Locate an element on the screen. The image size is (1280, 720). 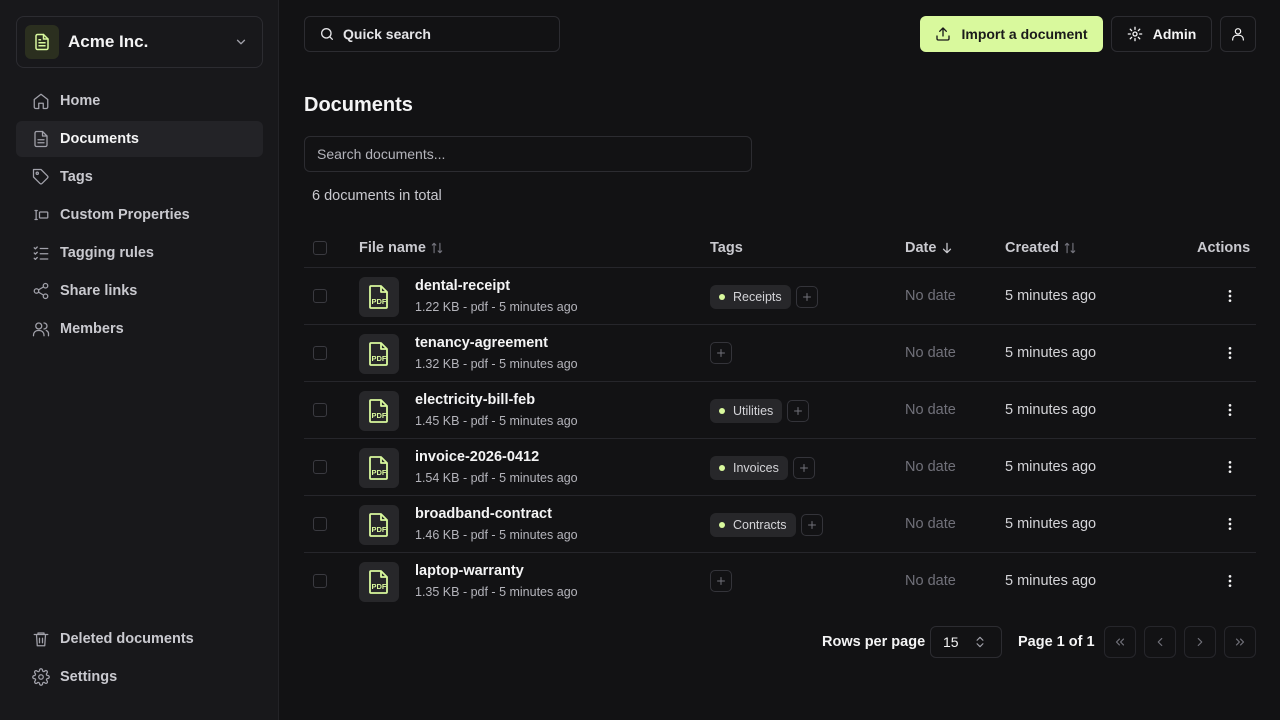
sidebar-item-members: Members is located at coordinates (139, 329).